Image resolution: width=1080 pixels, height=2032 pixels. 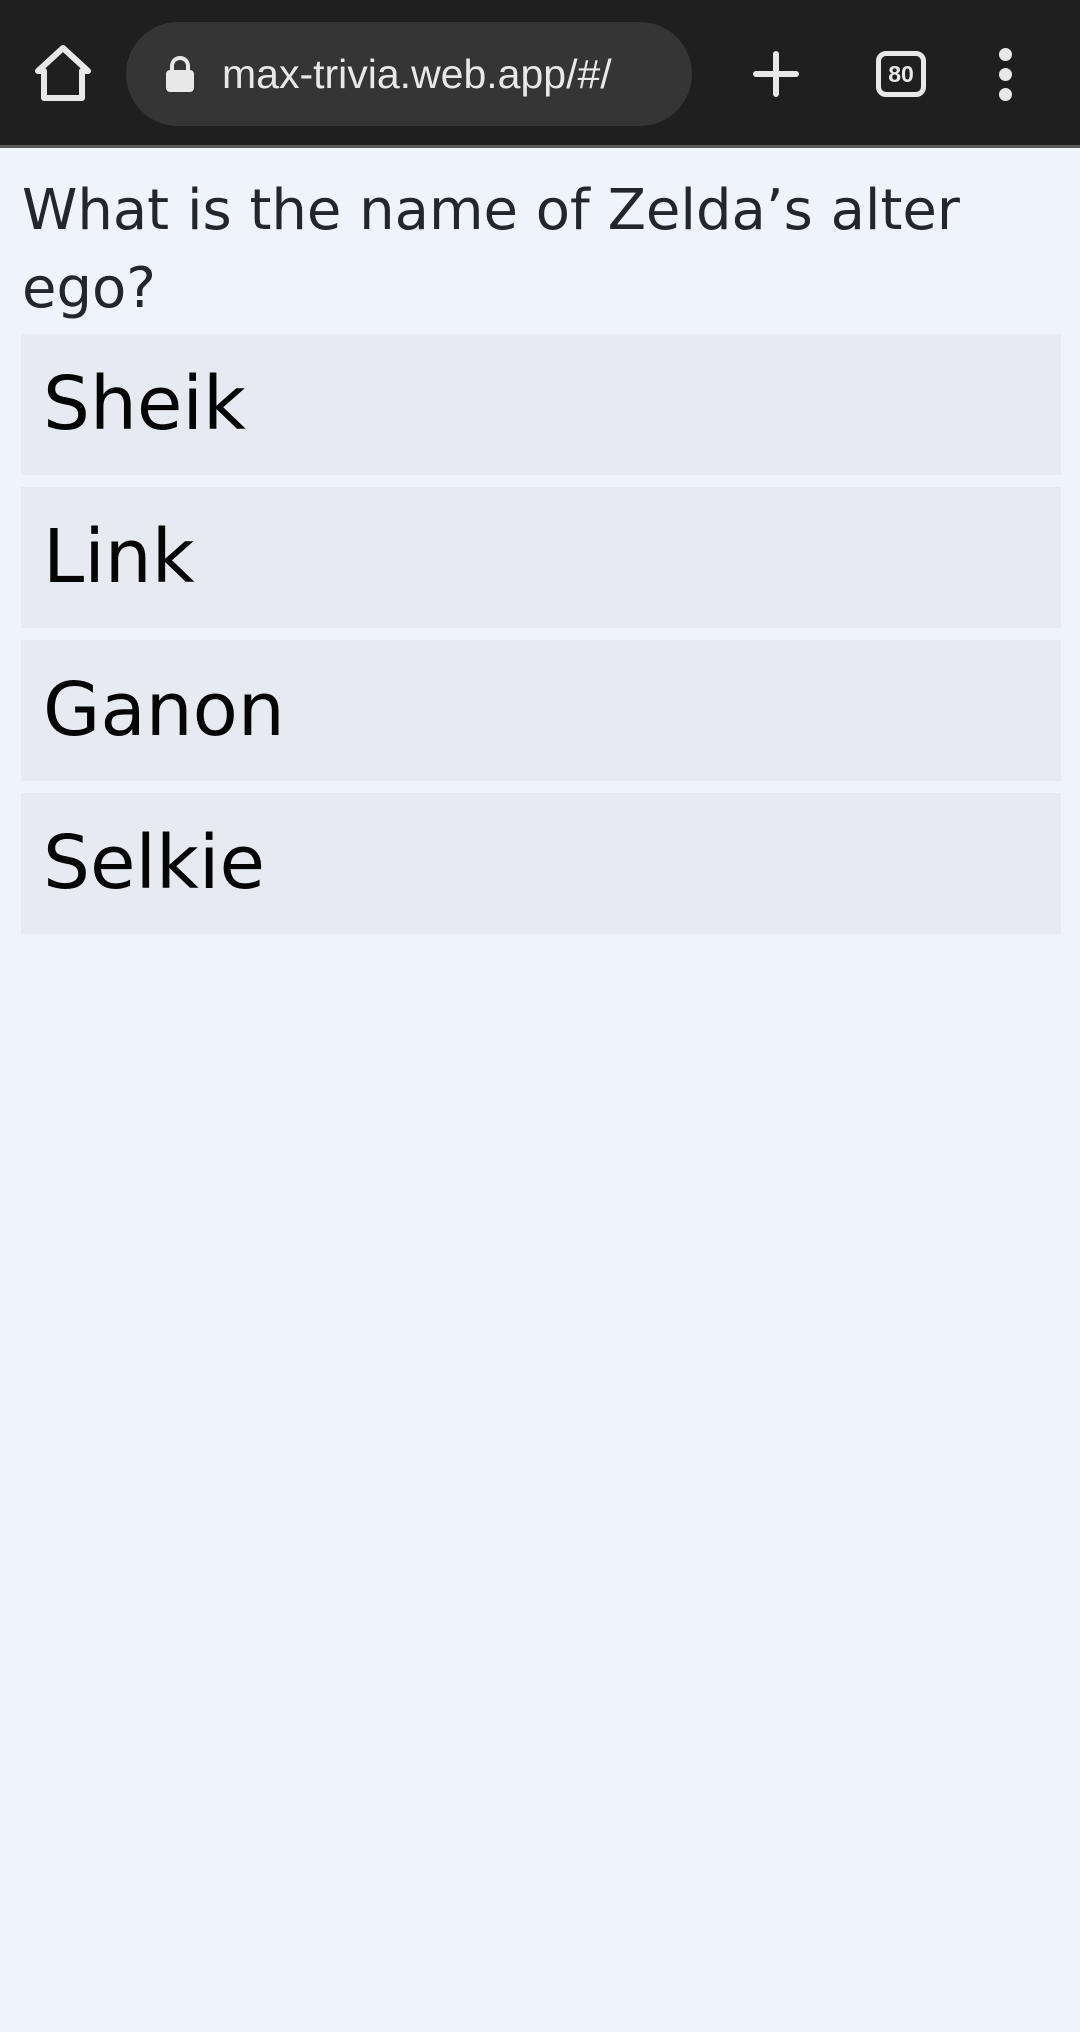 What do you see at coordinates (541, 557) in the screenshot?
I see `answer-option-link: Link` at bounding box center [541, 557].